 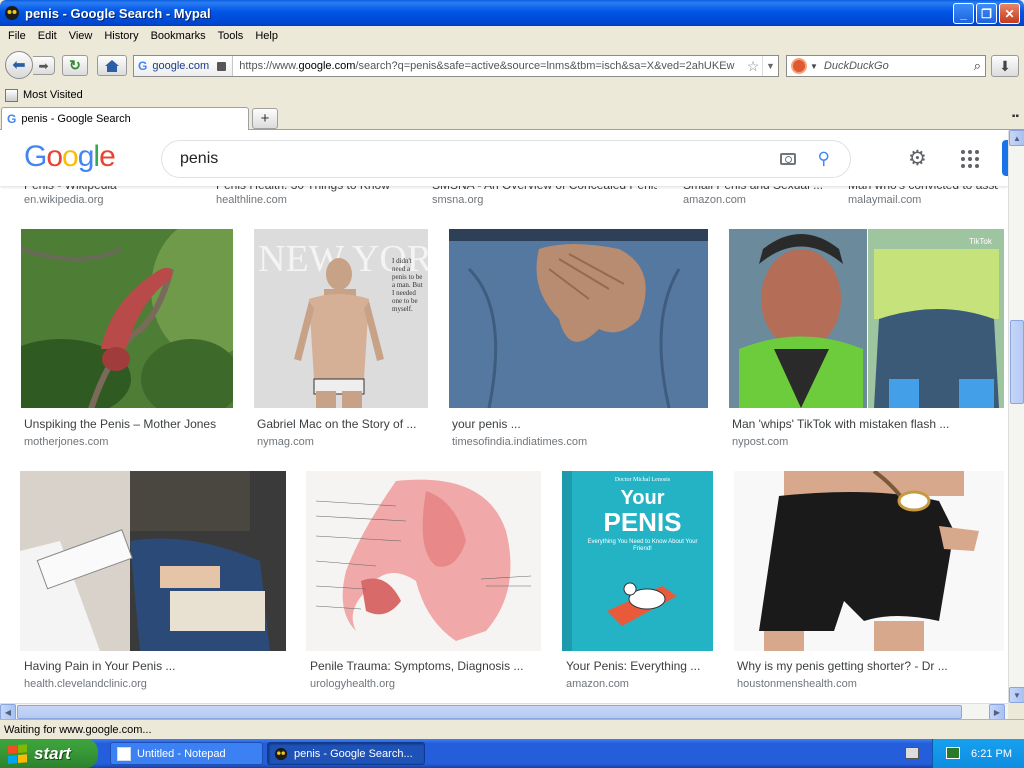 What do you see at coordinates (178, 36) in the screenshot?
I see `menu-bookmarks: Bookmarks` at bounding box center [178, 36].